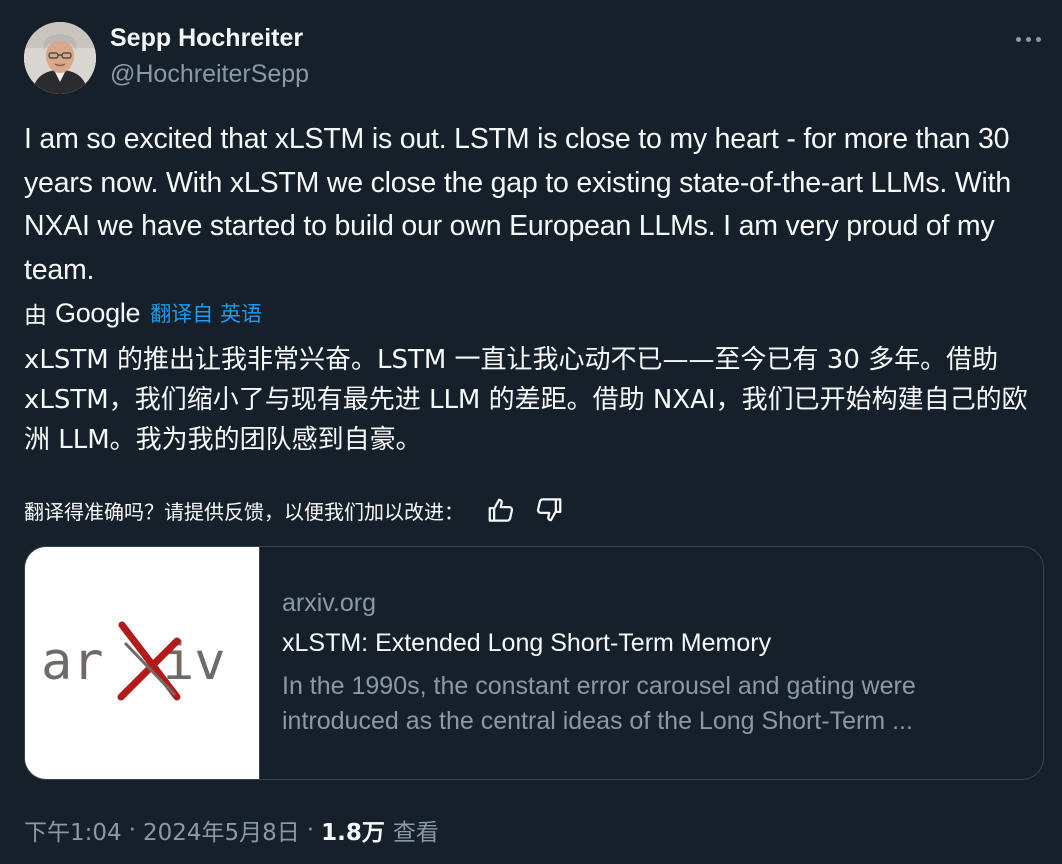 Image resolution: width=1062 pixels, height=864 pixels. I want to click on profile-photo-icon, so click(60, 58).